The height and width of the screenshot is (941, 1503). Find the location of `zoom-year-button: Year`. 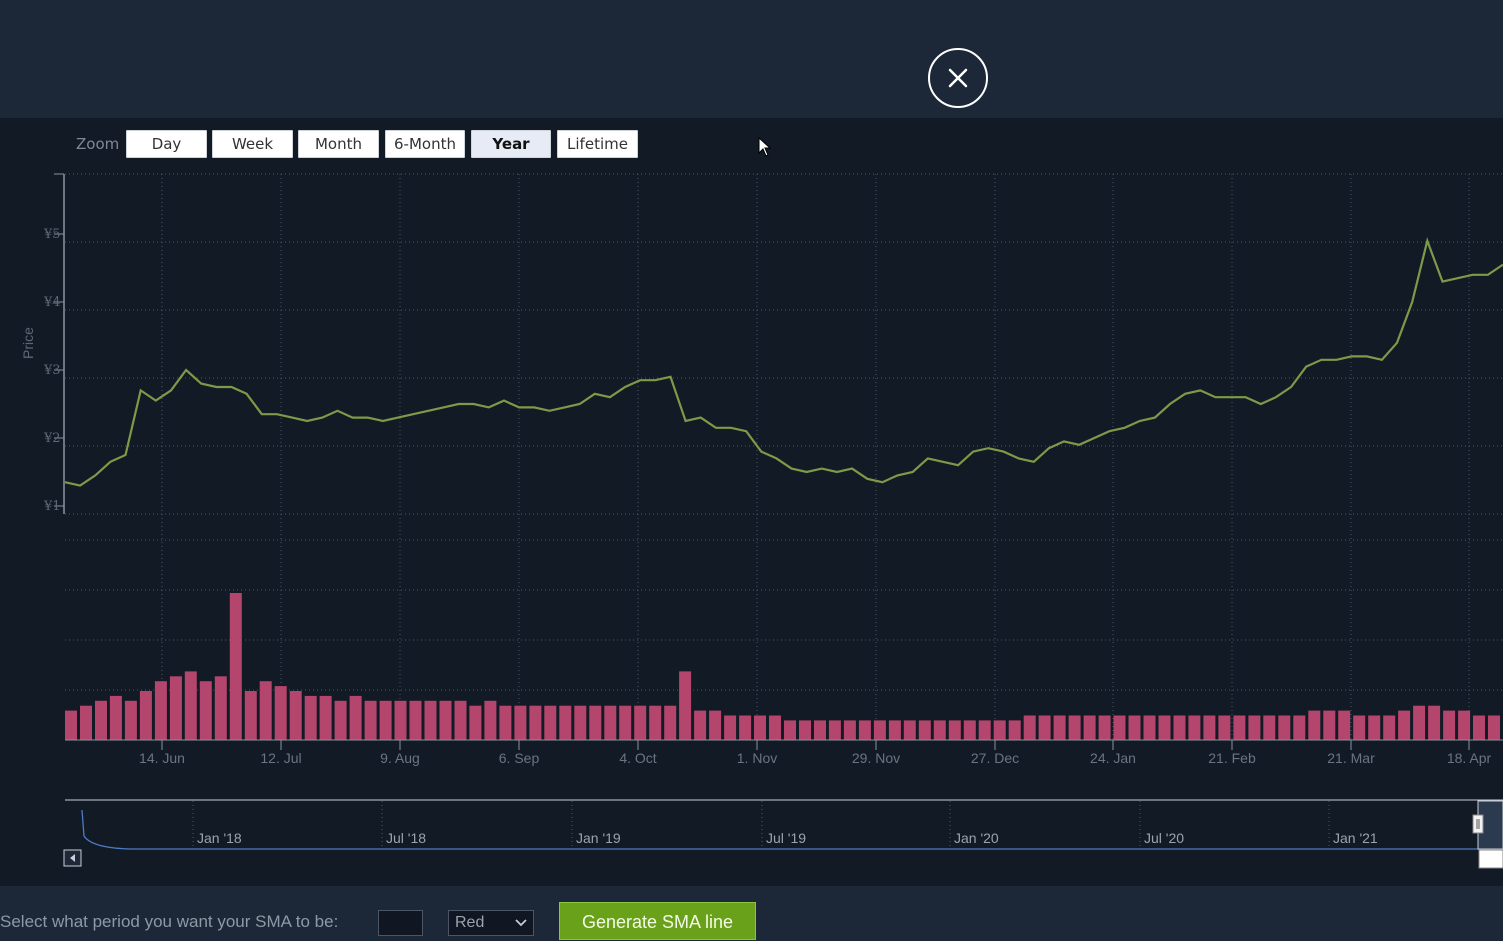

zoom-year-button: Year is located at coordinates (511, 144).